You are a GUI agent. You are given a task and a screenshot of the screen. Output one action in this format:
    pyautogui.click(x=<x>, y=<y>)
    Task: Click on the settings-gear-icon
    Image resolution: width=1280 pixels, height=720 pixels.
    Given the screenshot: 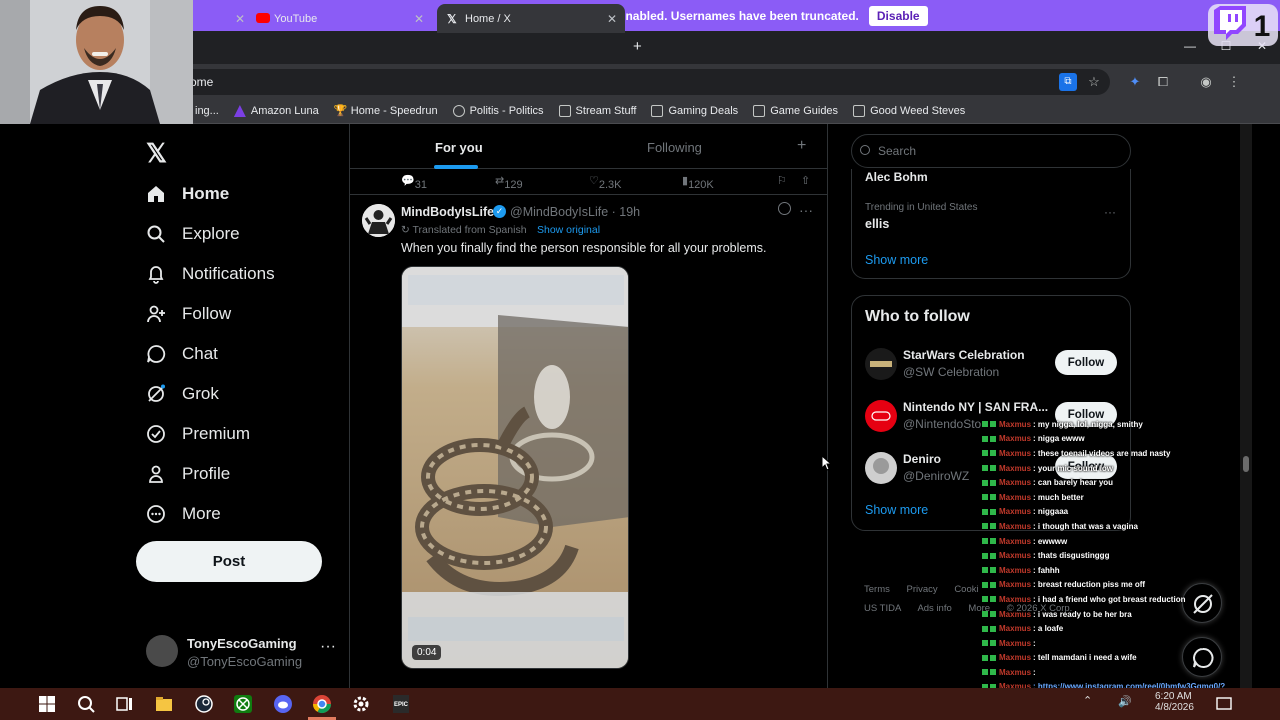 What is the action you would take?
    pyautogui.click(x=361, y=704)
    